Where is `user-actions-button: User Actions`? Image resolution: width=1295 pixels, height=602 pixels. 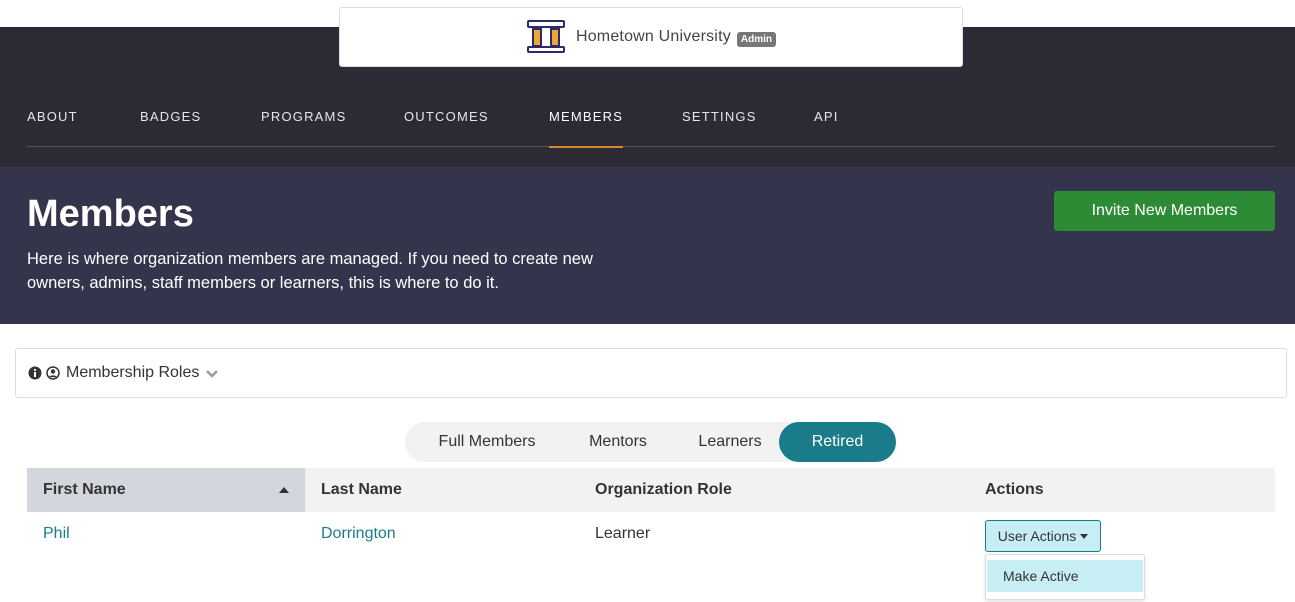 user-actions-button: User Actions is located at coordinates (1043, 536).